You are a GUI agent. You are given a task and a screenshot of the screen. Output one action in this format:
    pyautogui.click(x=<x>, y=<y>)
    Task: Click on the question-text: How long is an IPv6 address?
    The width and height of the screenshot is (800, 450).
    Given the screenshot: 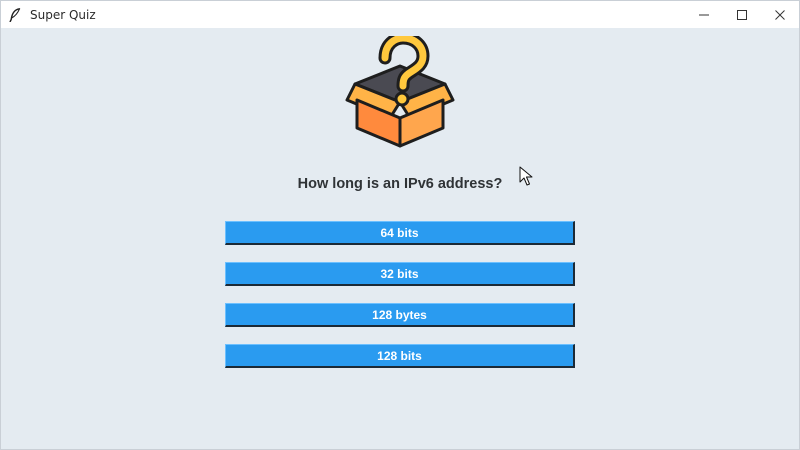 What is the action you would take?
    pyautogui.click(x=400, y=184)
    